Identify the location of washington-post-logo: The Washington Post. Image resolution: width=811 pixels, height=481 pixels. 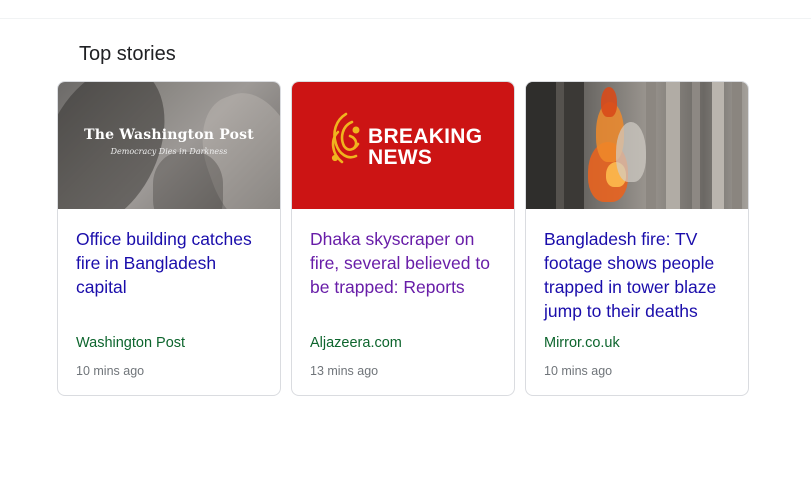
(169, 135).